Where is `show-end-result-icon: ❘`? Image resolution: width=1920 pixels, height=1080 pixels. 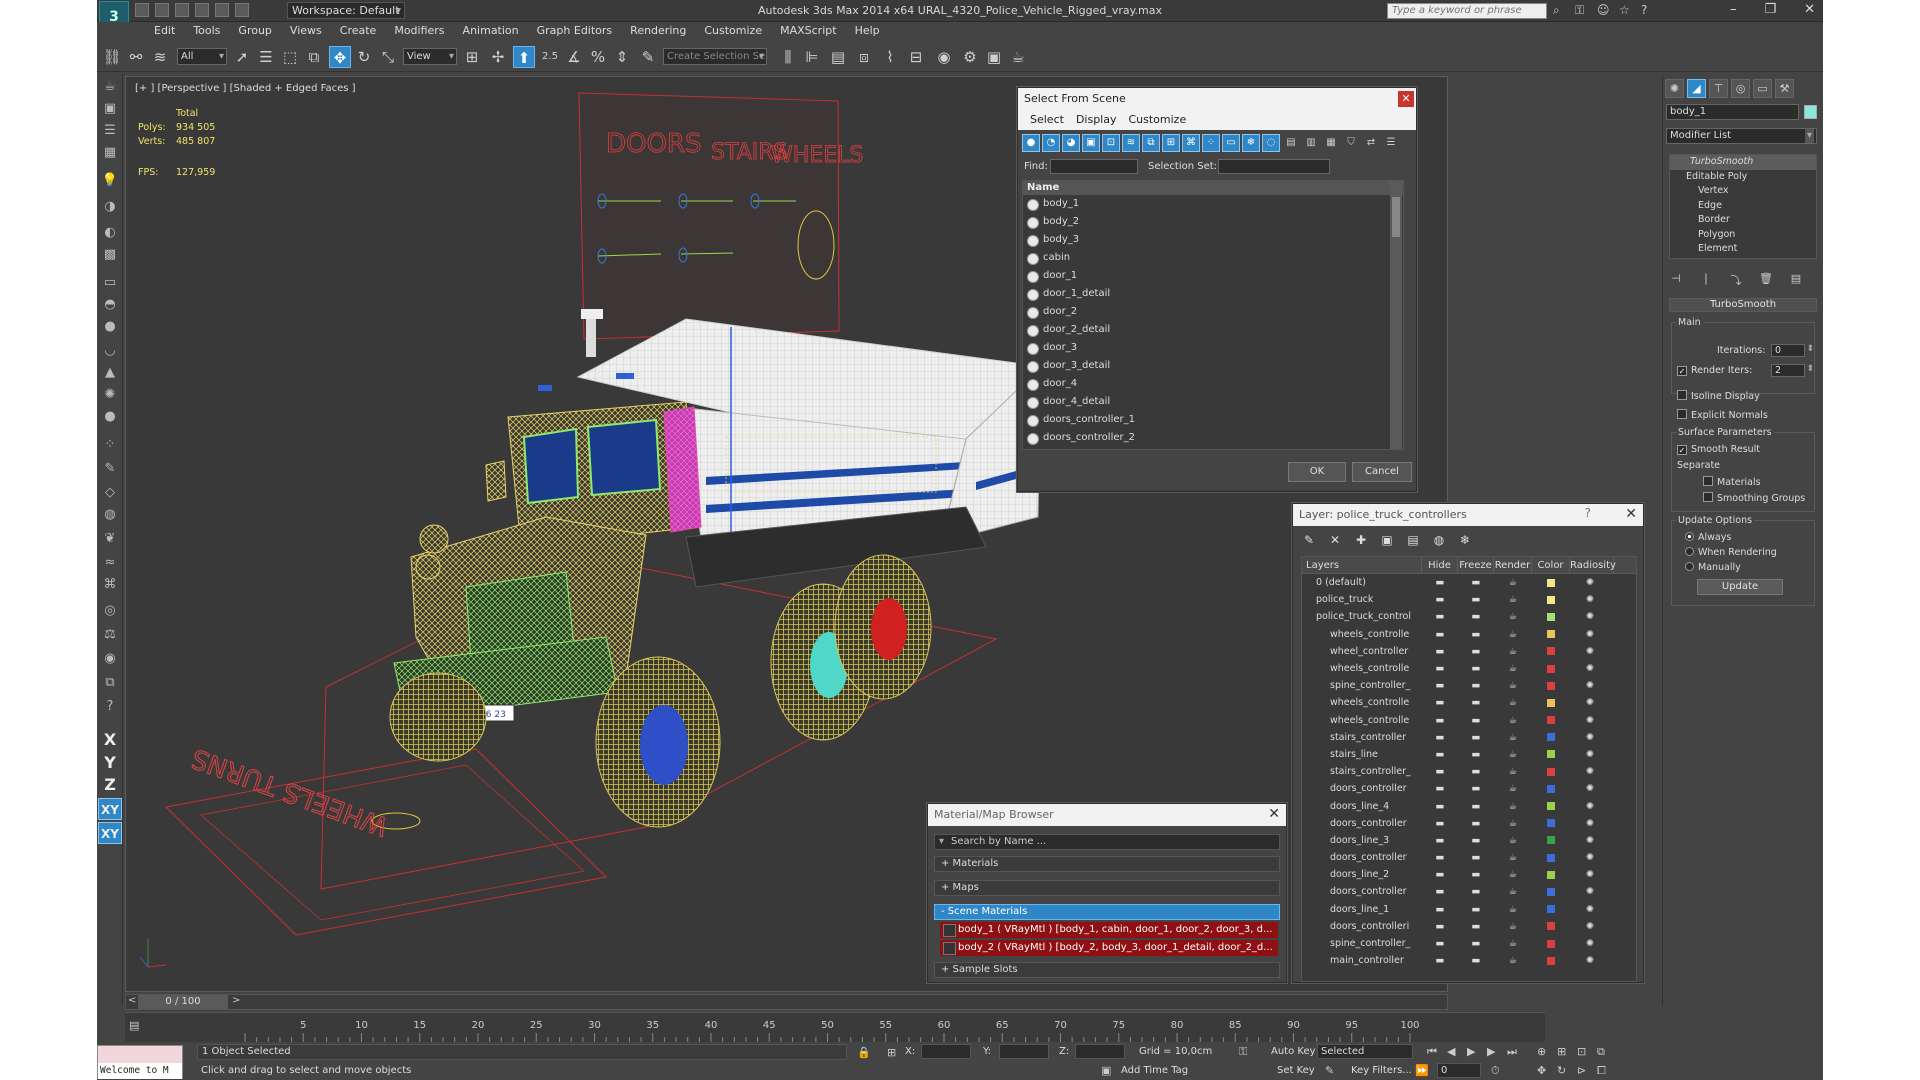 show-end-result-icon: ❘ is located at coordinates (1706, 279).